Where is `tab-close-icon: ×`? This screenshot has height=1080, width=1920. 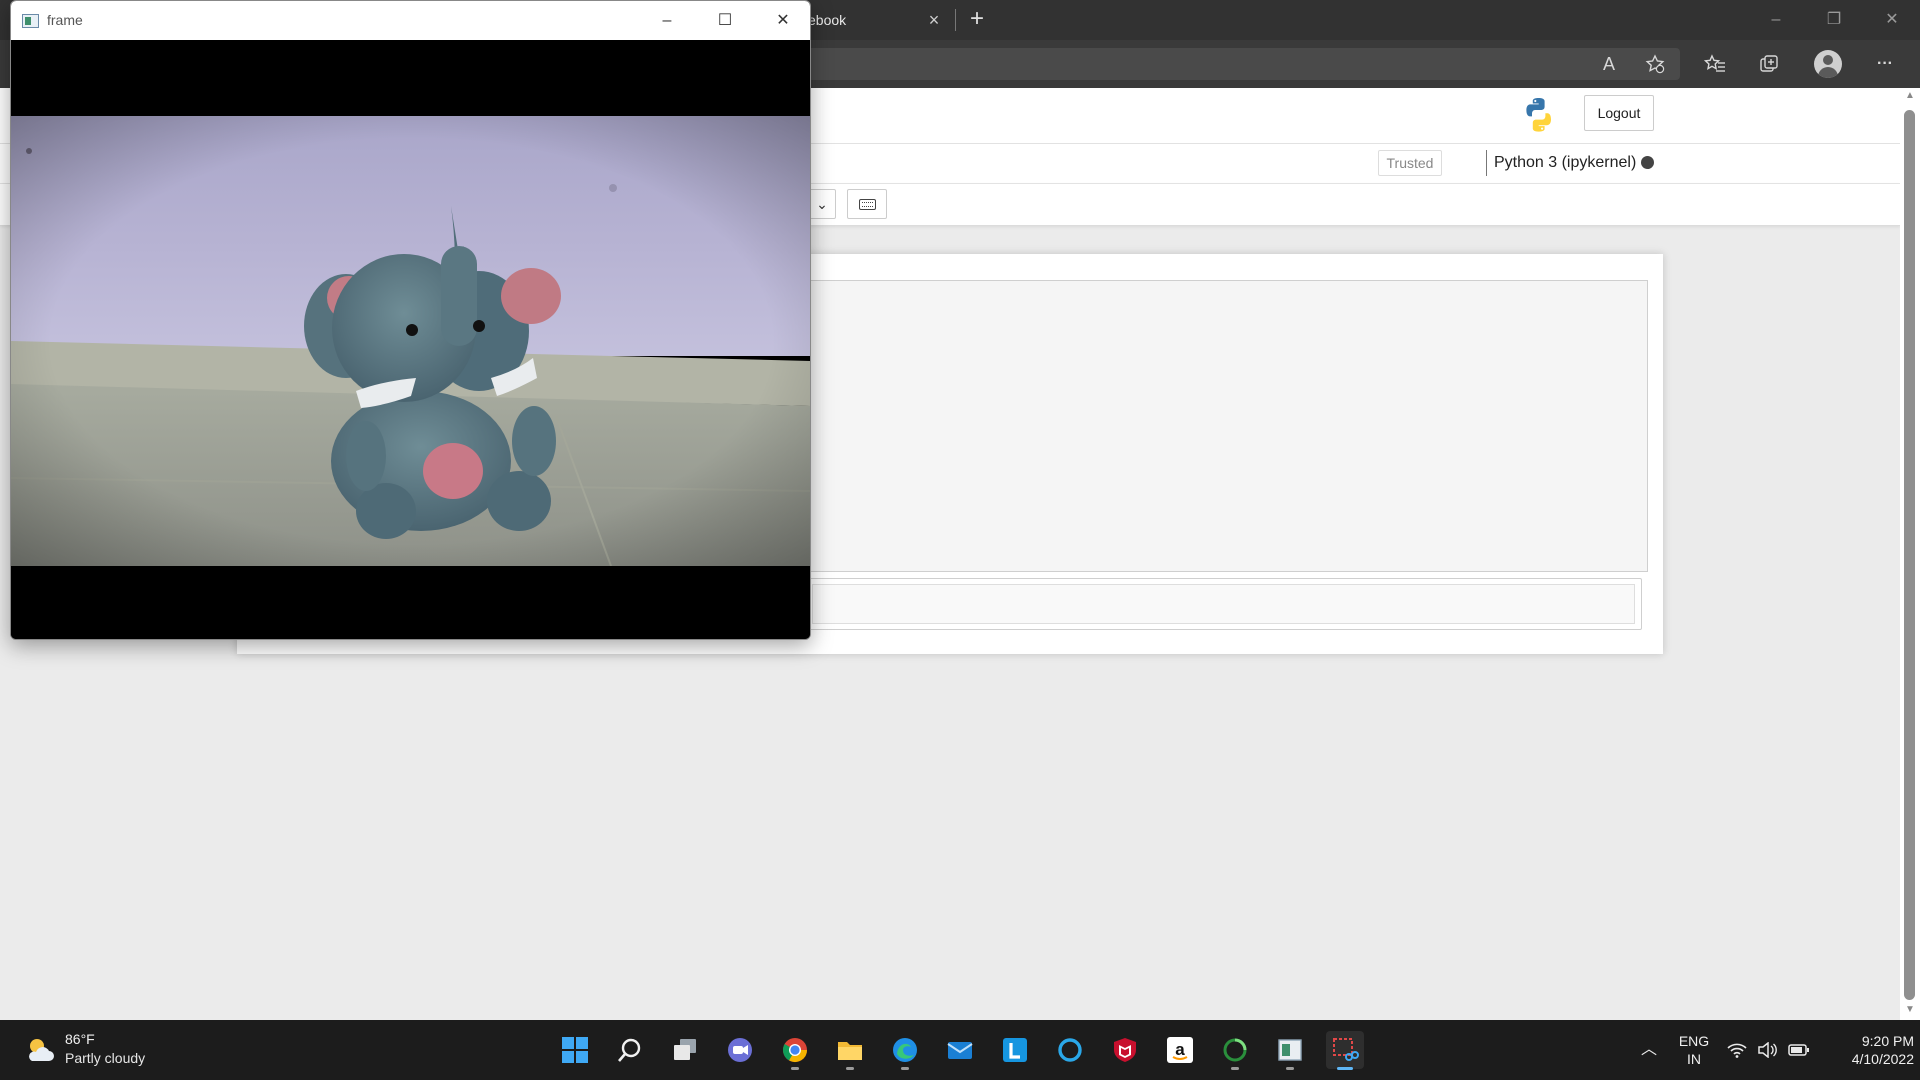
tab-close-icon: × is located at coordinates (934, 20).